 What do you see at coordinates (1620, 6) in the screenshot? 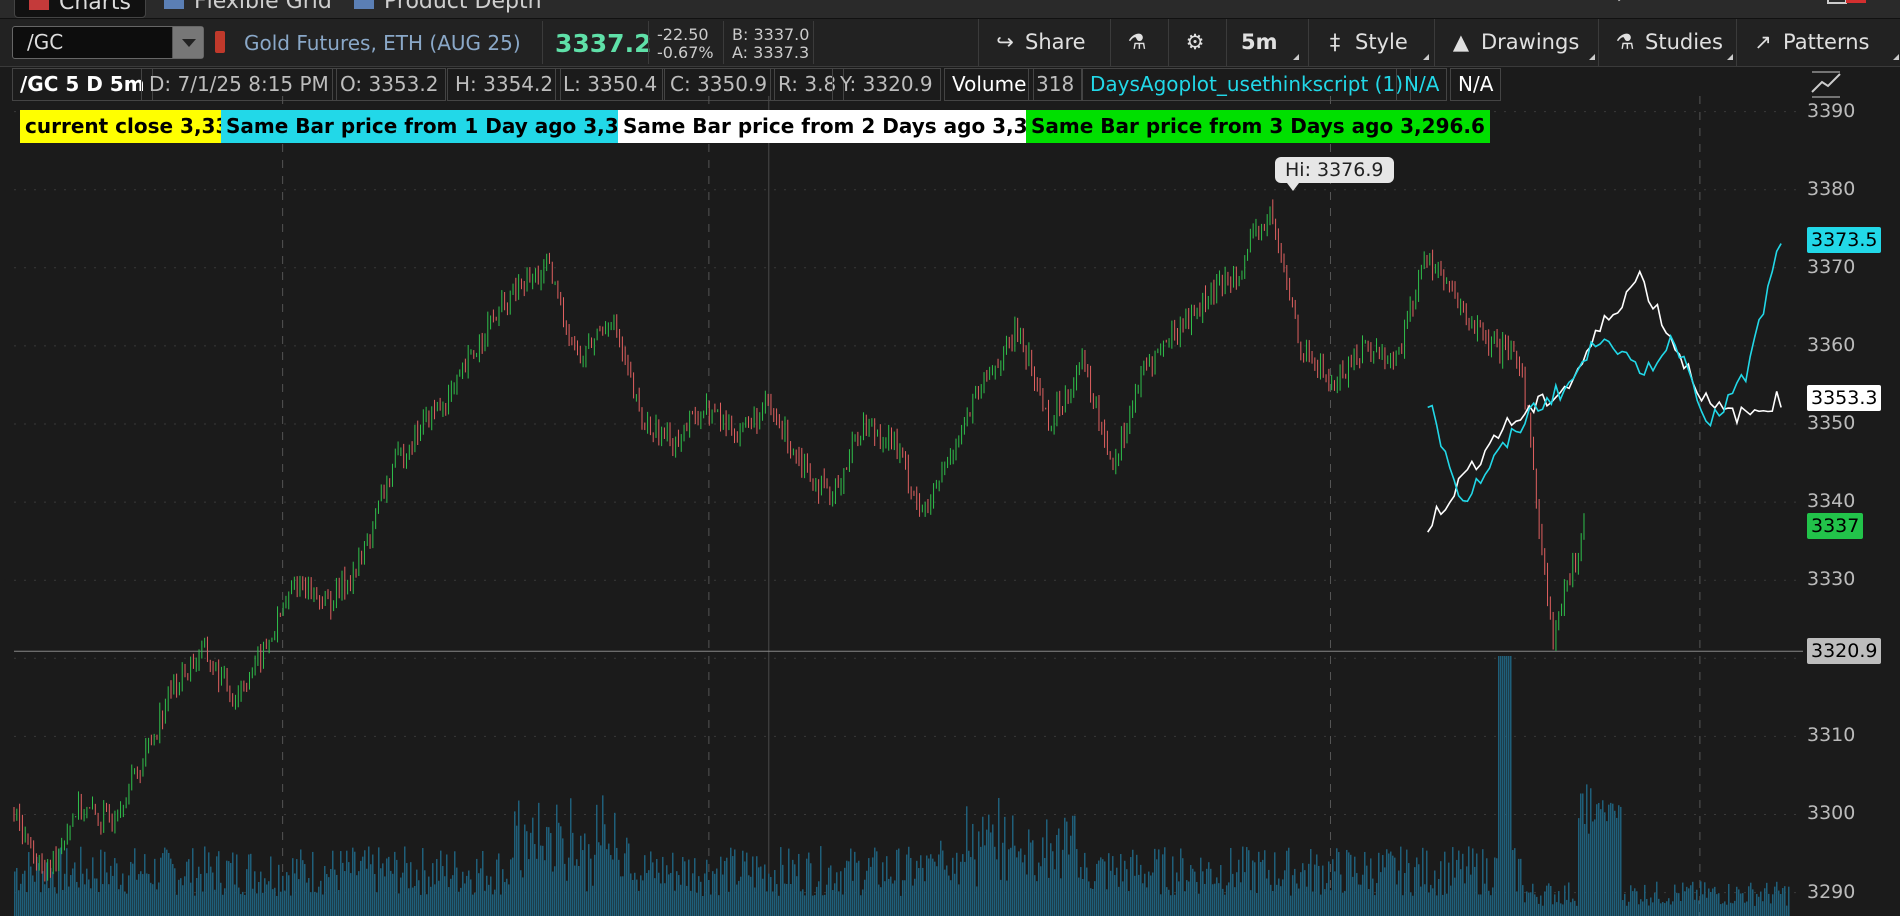
I see `back-arrow-icon` at bounding box center [1620, 6].